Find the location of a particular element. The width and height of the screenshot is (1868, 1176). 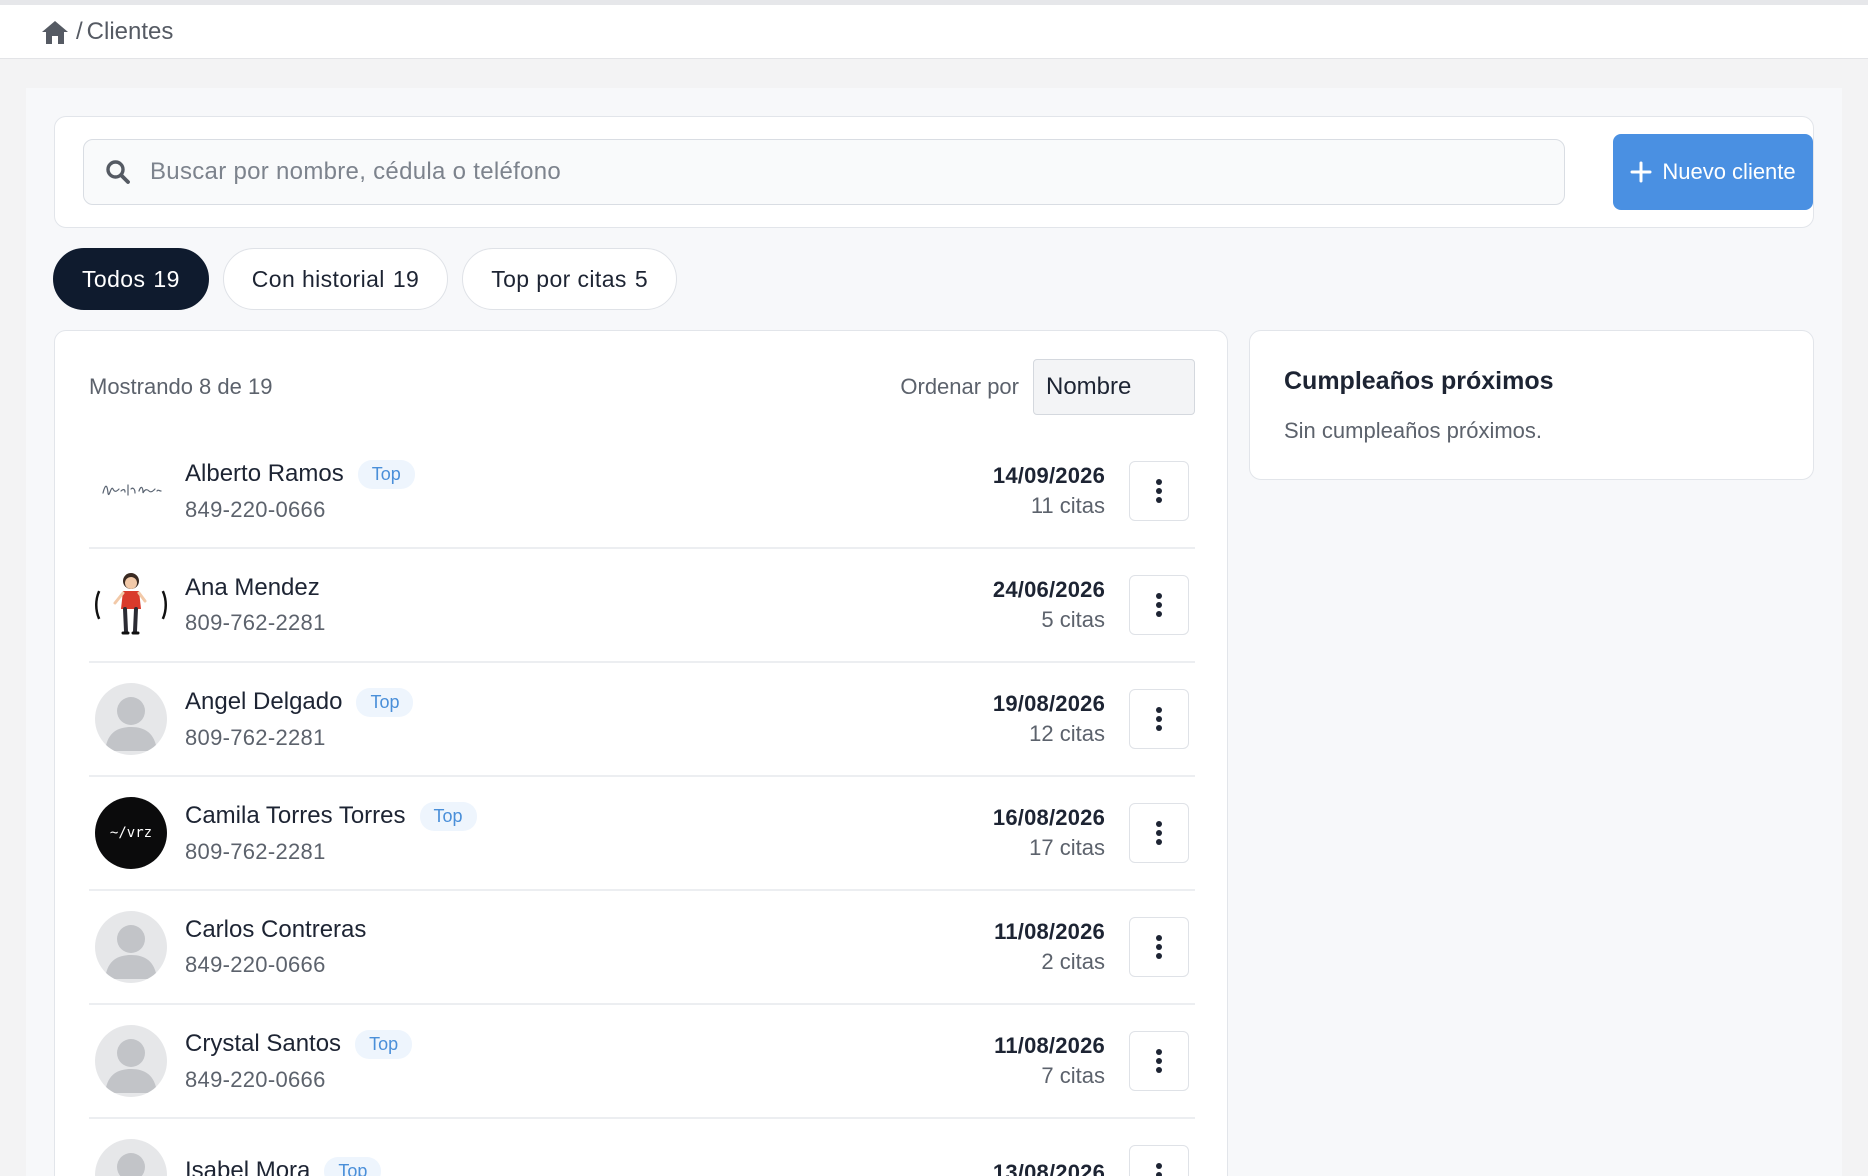

search-box is located at coordinates (824, 172).